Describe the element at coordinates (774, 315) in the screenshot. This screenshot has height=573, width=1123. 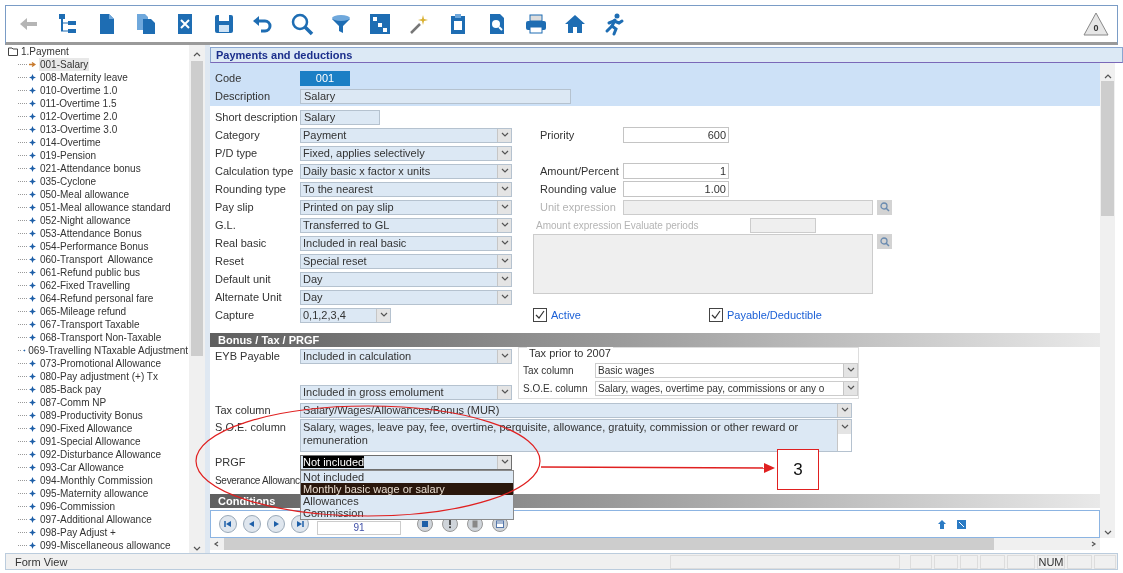
I see `checkbox-label: Payable/Deductible` at that location.